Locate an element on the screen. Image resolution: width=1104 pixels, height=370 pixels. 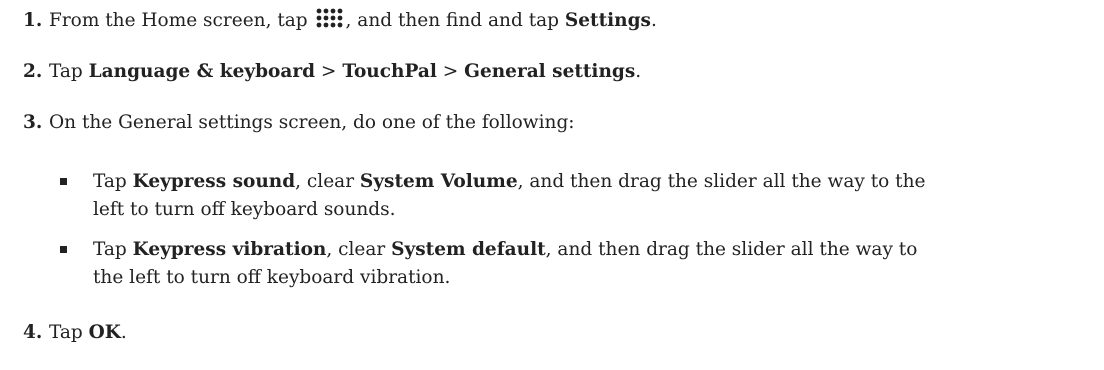
step-number: 1. is located at coordinates (33, 20).